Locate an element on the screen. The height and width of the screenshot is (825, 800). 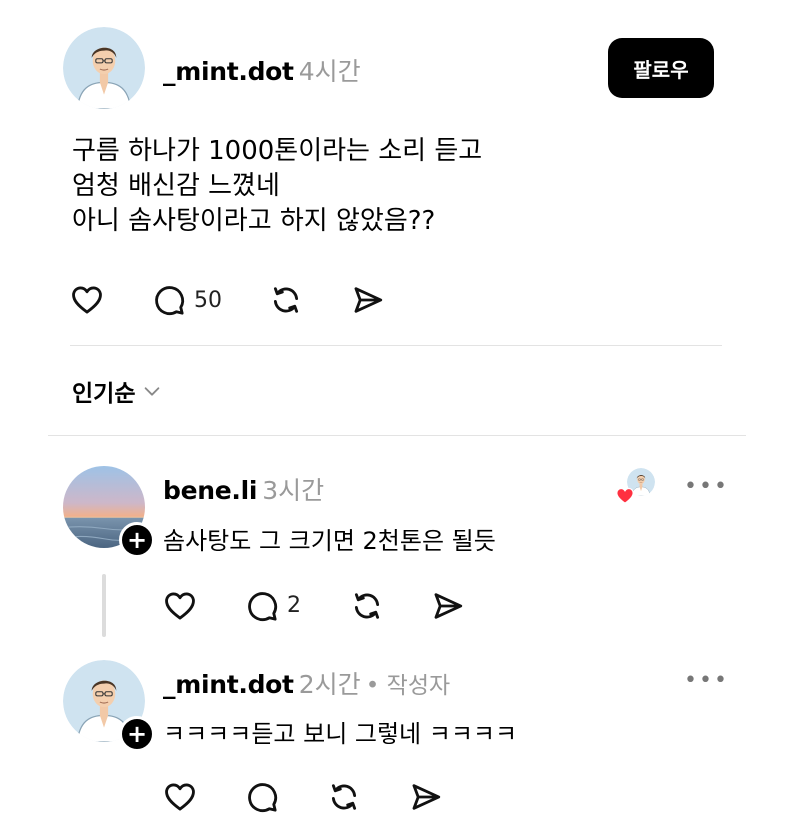
reply-count: 50 is located at coordinates (208, 300).